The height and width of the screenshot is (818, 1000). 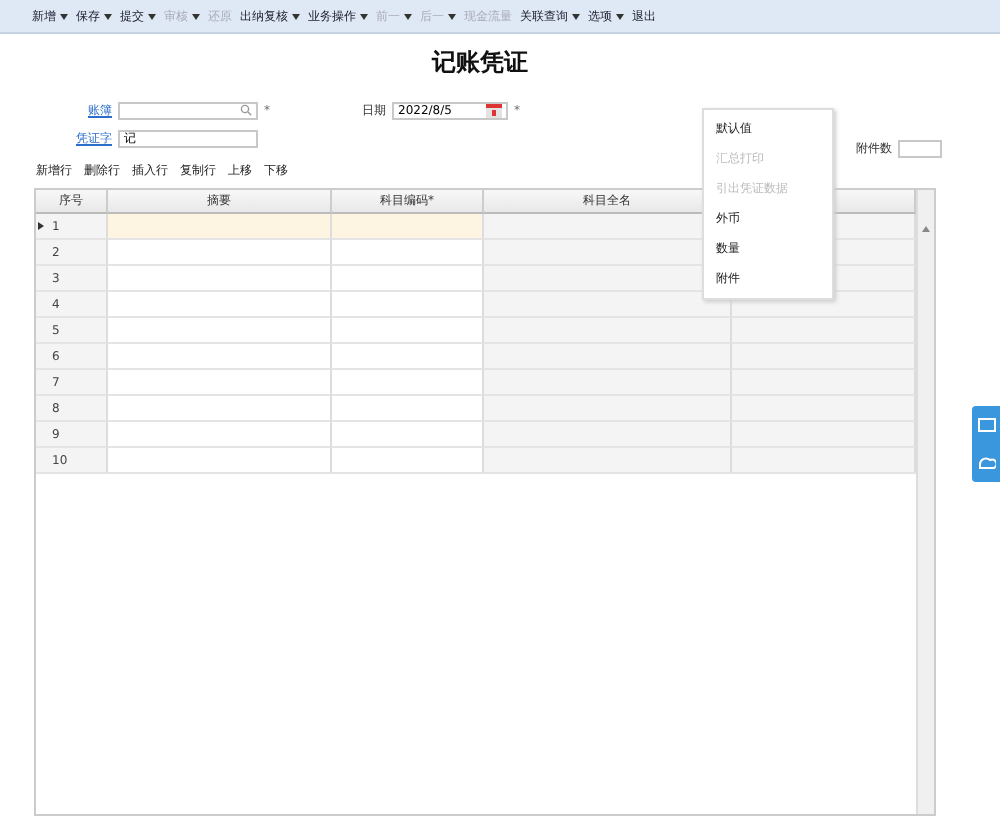 I want to click on cloud-icon, so click(x=986, y=463).